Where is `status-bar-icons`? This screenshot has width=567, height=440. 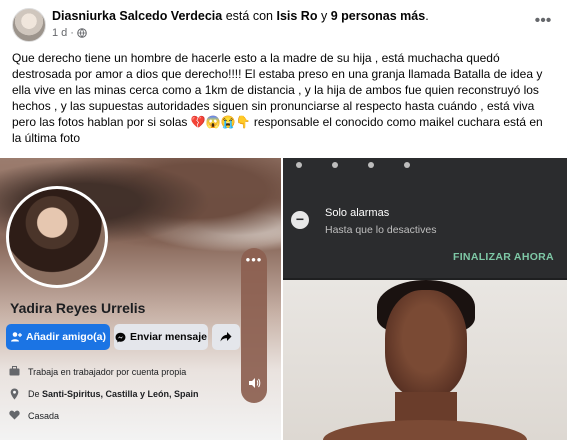
status-bar-icons is located at coordinates (373, 166).